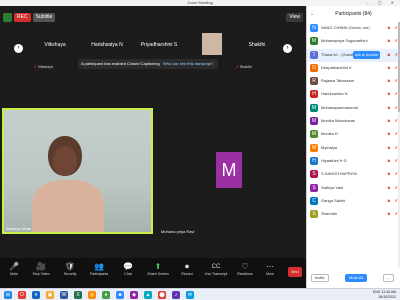 This screenshot has width=400, height=300. I want to click on shield-icon, so click(7, 17).